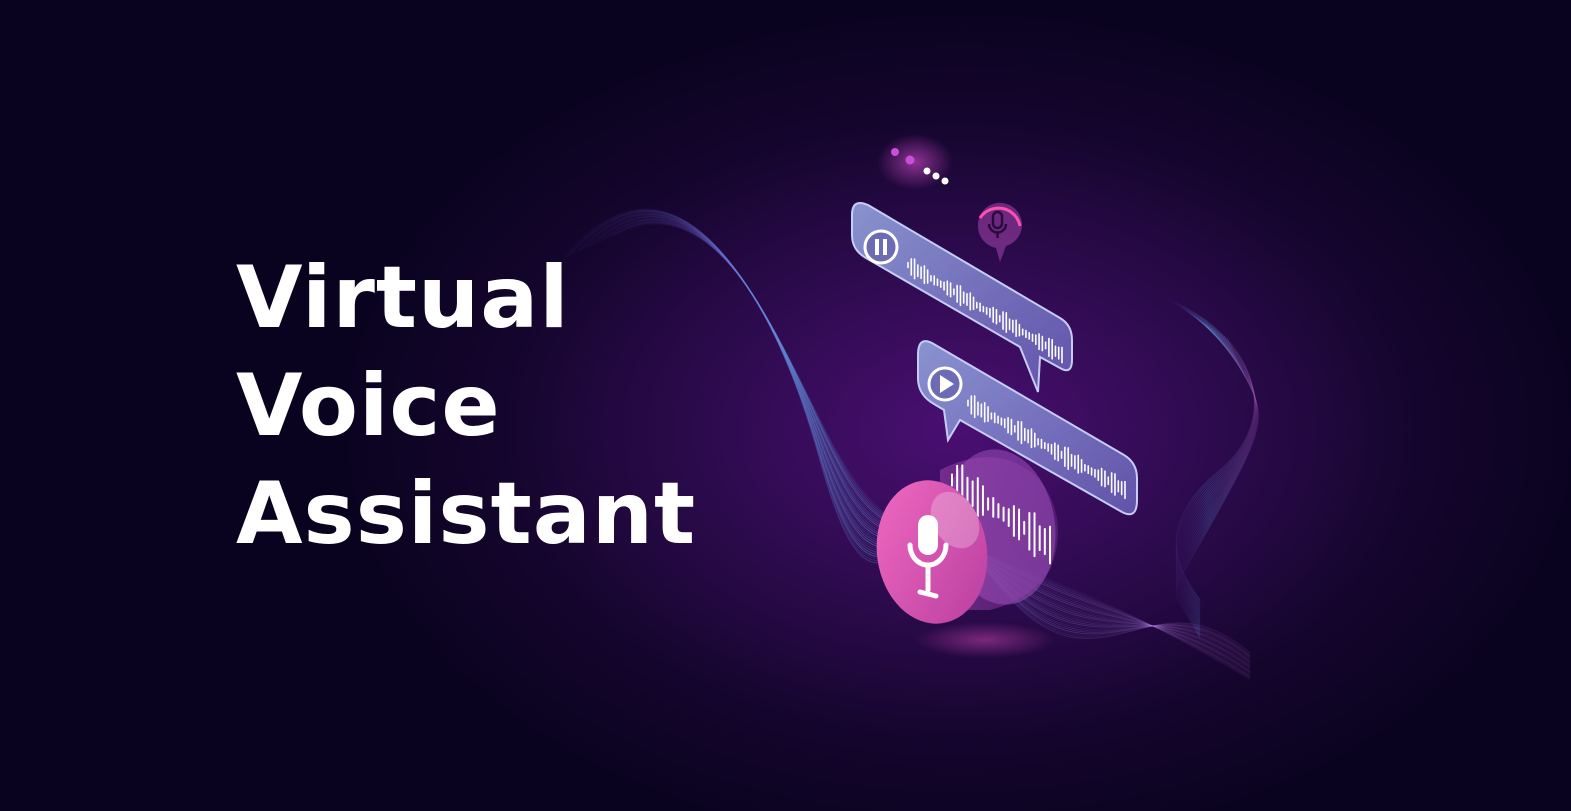  Describe the element at coordinates (368, 406) in the screenshot. I see `headline-line-2: Voice` at that location.